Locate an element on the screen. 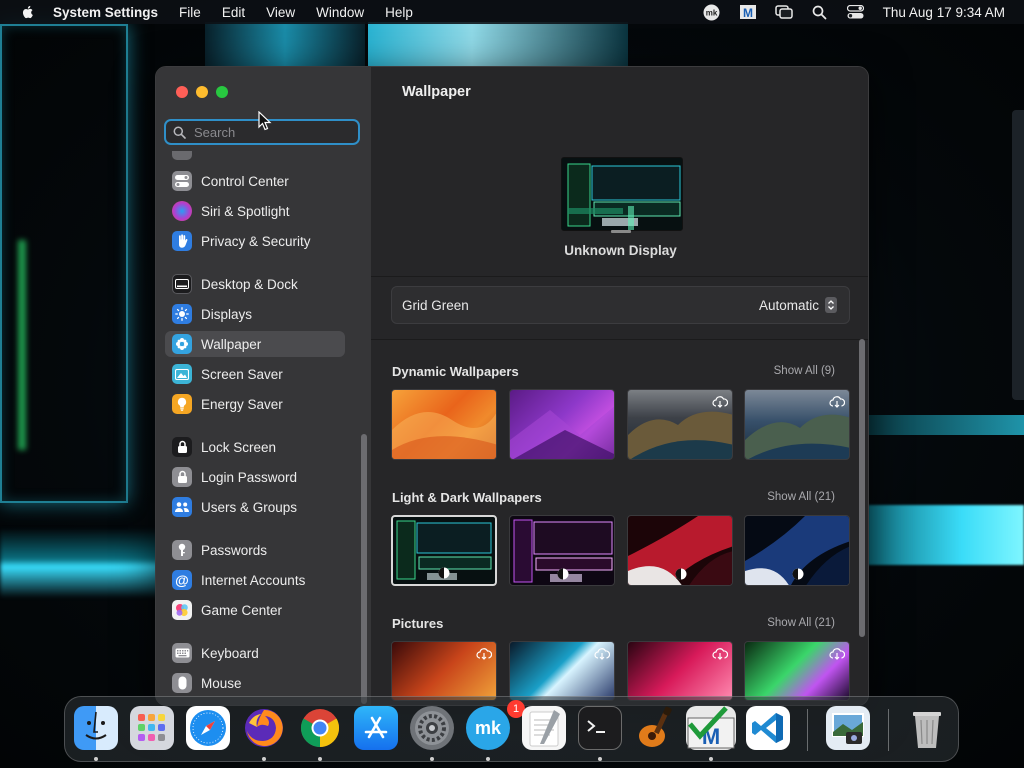  sidebar-item-internet-accounts: @ Internet Accounts is located at coordinates (255, 580).